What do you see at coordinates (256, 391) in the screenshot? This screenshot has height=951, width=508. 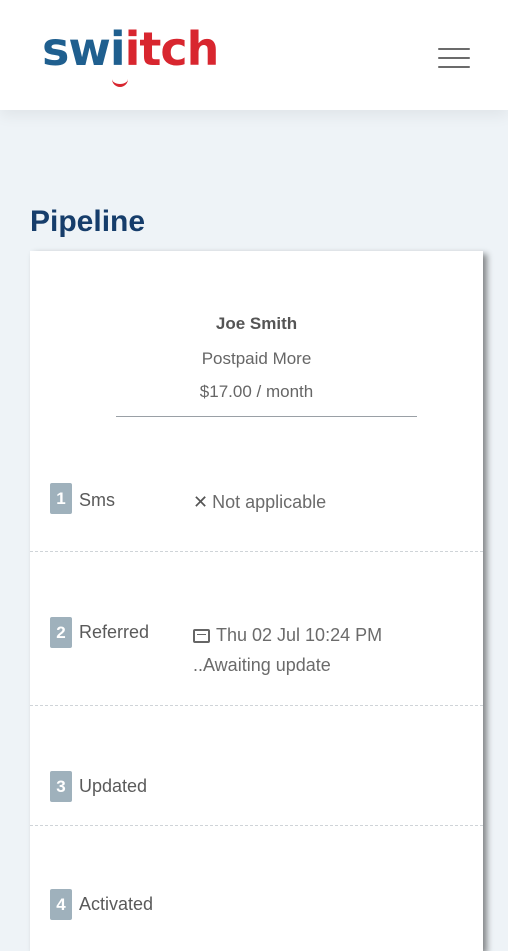 I see `plan-price: $17.00 / month` at bounding box center [256, 391].